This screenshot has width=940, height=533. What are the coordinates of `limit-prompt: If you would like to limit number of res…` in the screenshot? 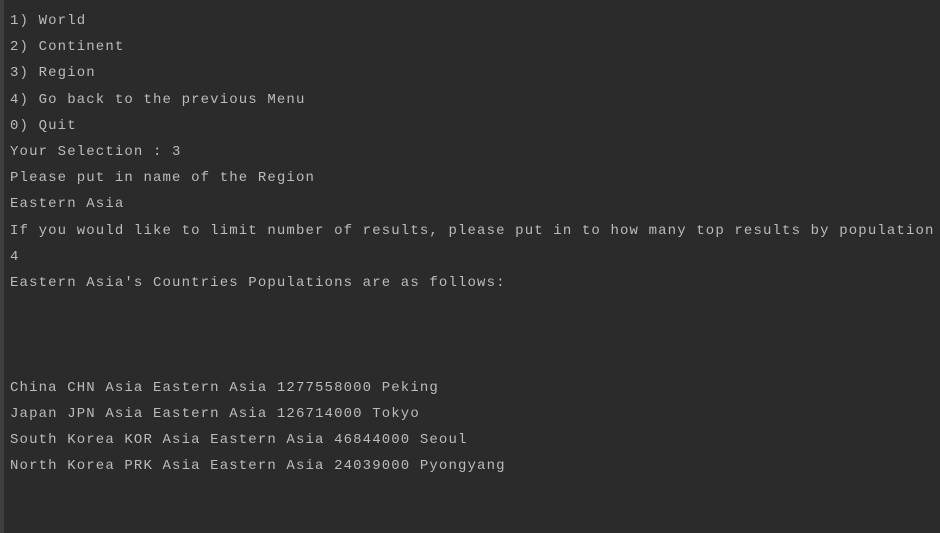 It's located at (472, 230).